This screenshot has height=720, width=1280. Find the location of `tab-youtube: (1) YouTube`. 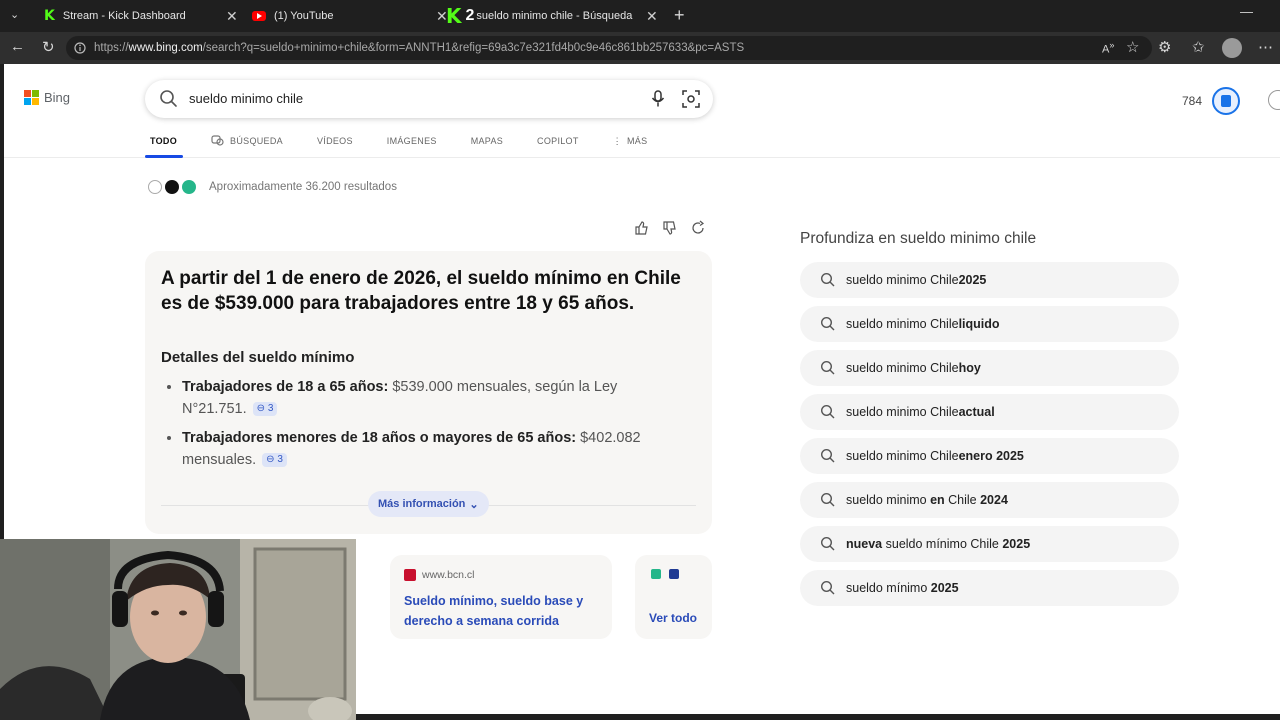

tab-youtube: (1) YouTube is located at coordinates (346, 16).